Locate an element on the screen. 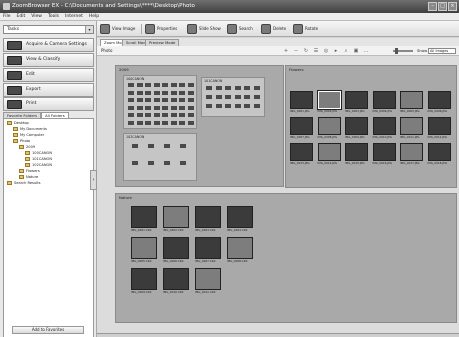 The image size is (459, 337). magnifier-icon: ⌕ is located at coordinates (346, 51).